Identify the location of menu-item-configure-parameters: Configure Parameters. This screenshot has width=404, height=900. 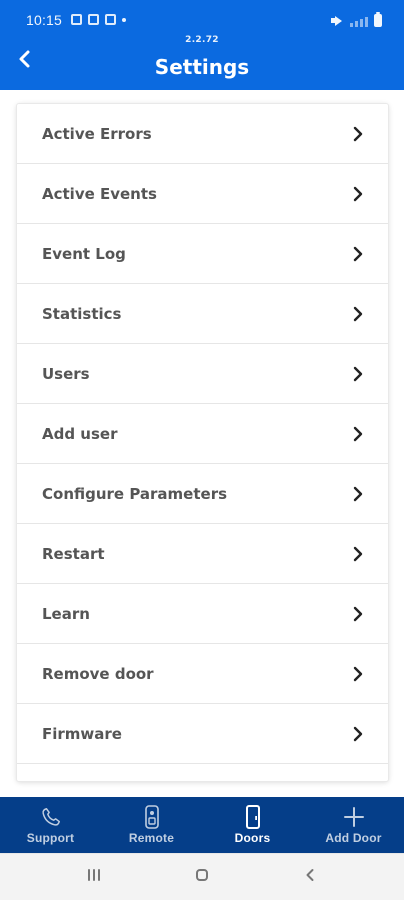
(202, 494).